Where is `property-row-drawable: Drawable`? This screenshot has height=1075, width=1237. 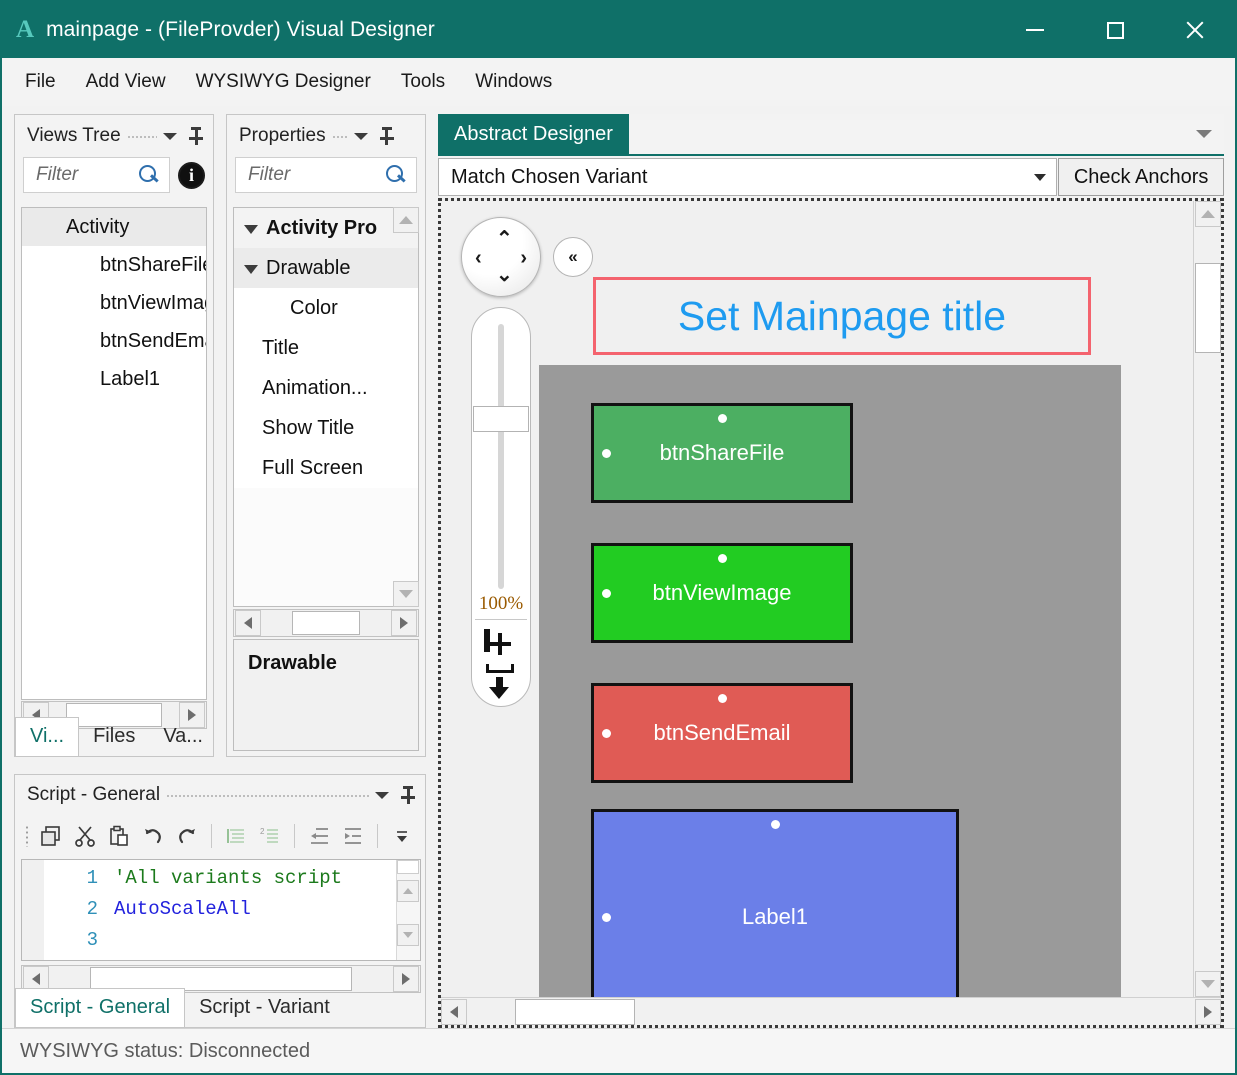 property-row-drawable: Drawable is located at coordinates (326, 268).